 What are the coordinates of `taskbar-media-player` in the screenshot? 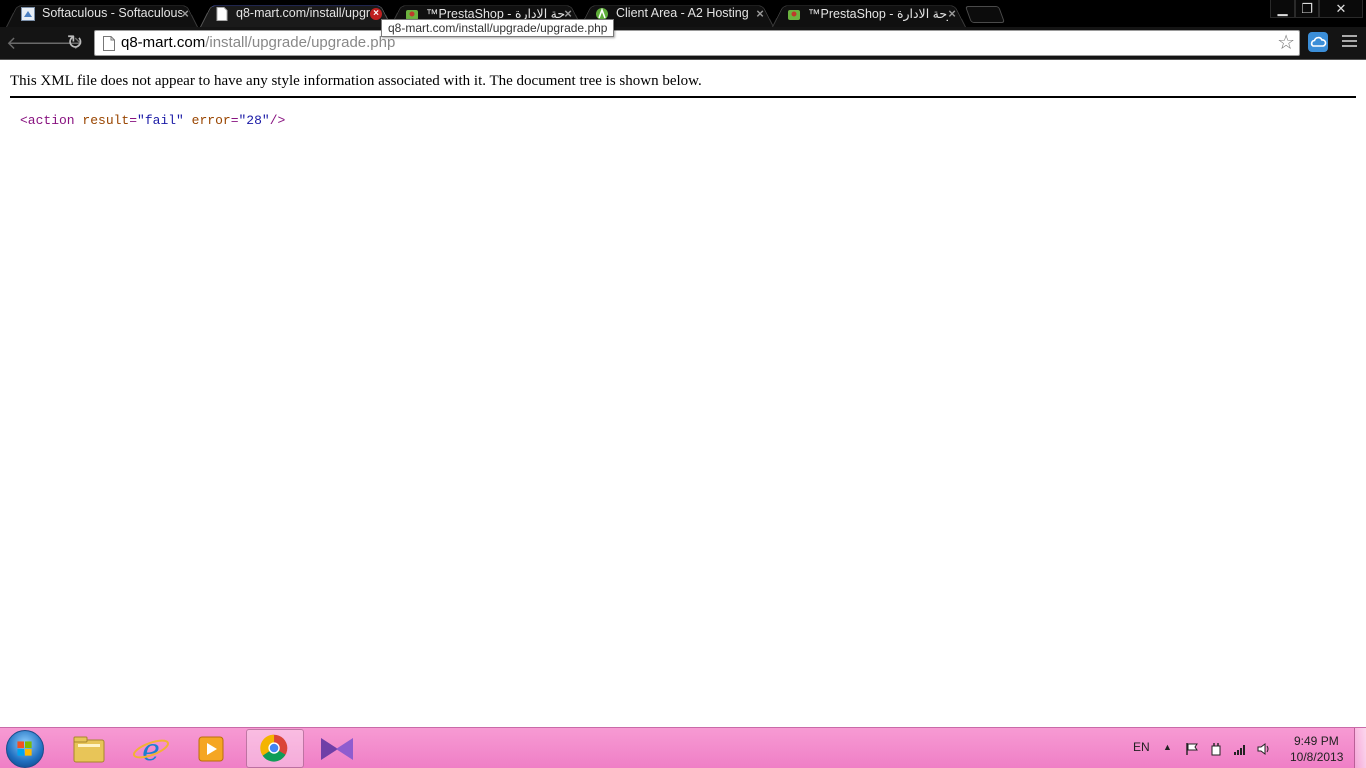 It's located at (211, 748).